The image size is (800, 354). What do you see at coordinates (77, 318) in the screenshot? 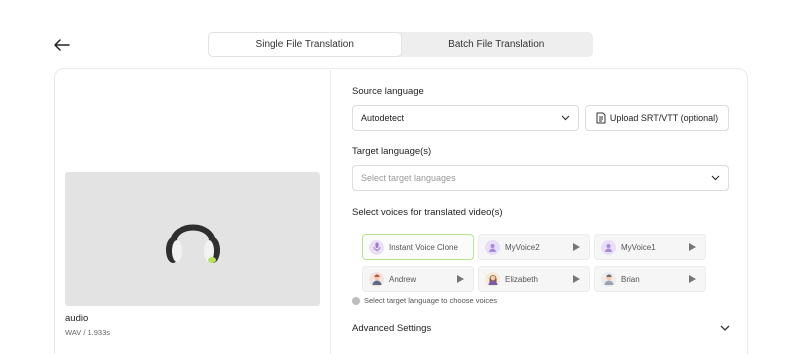
I see `media-file-name: audio` at bounding box center [77, 318].